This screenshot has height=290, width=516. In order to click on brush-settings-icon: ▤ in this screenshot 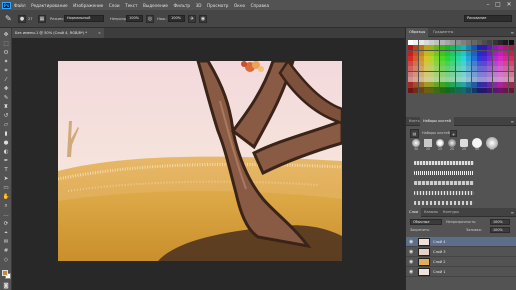, I will do `click(414, 133)`.